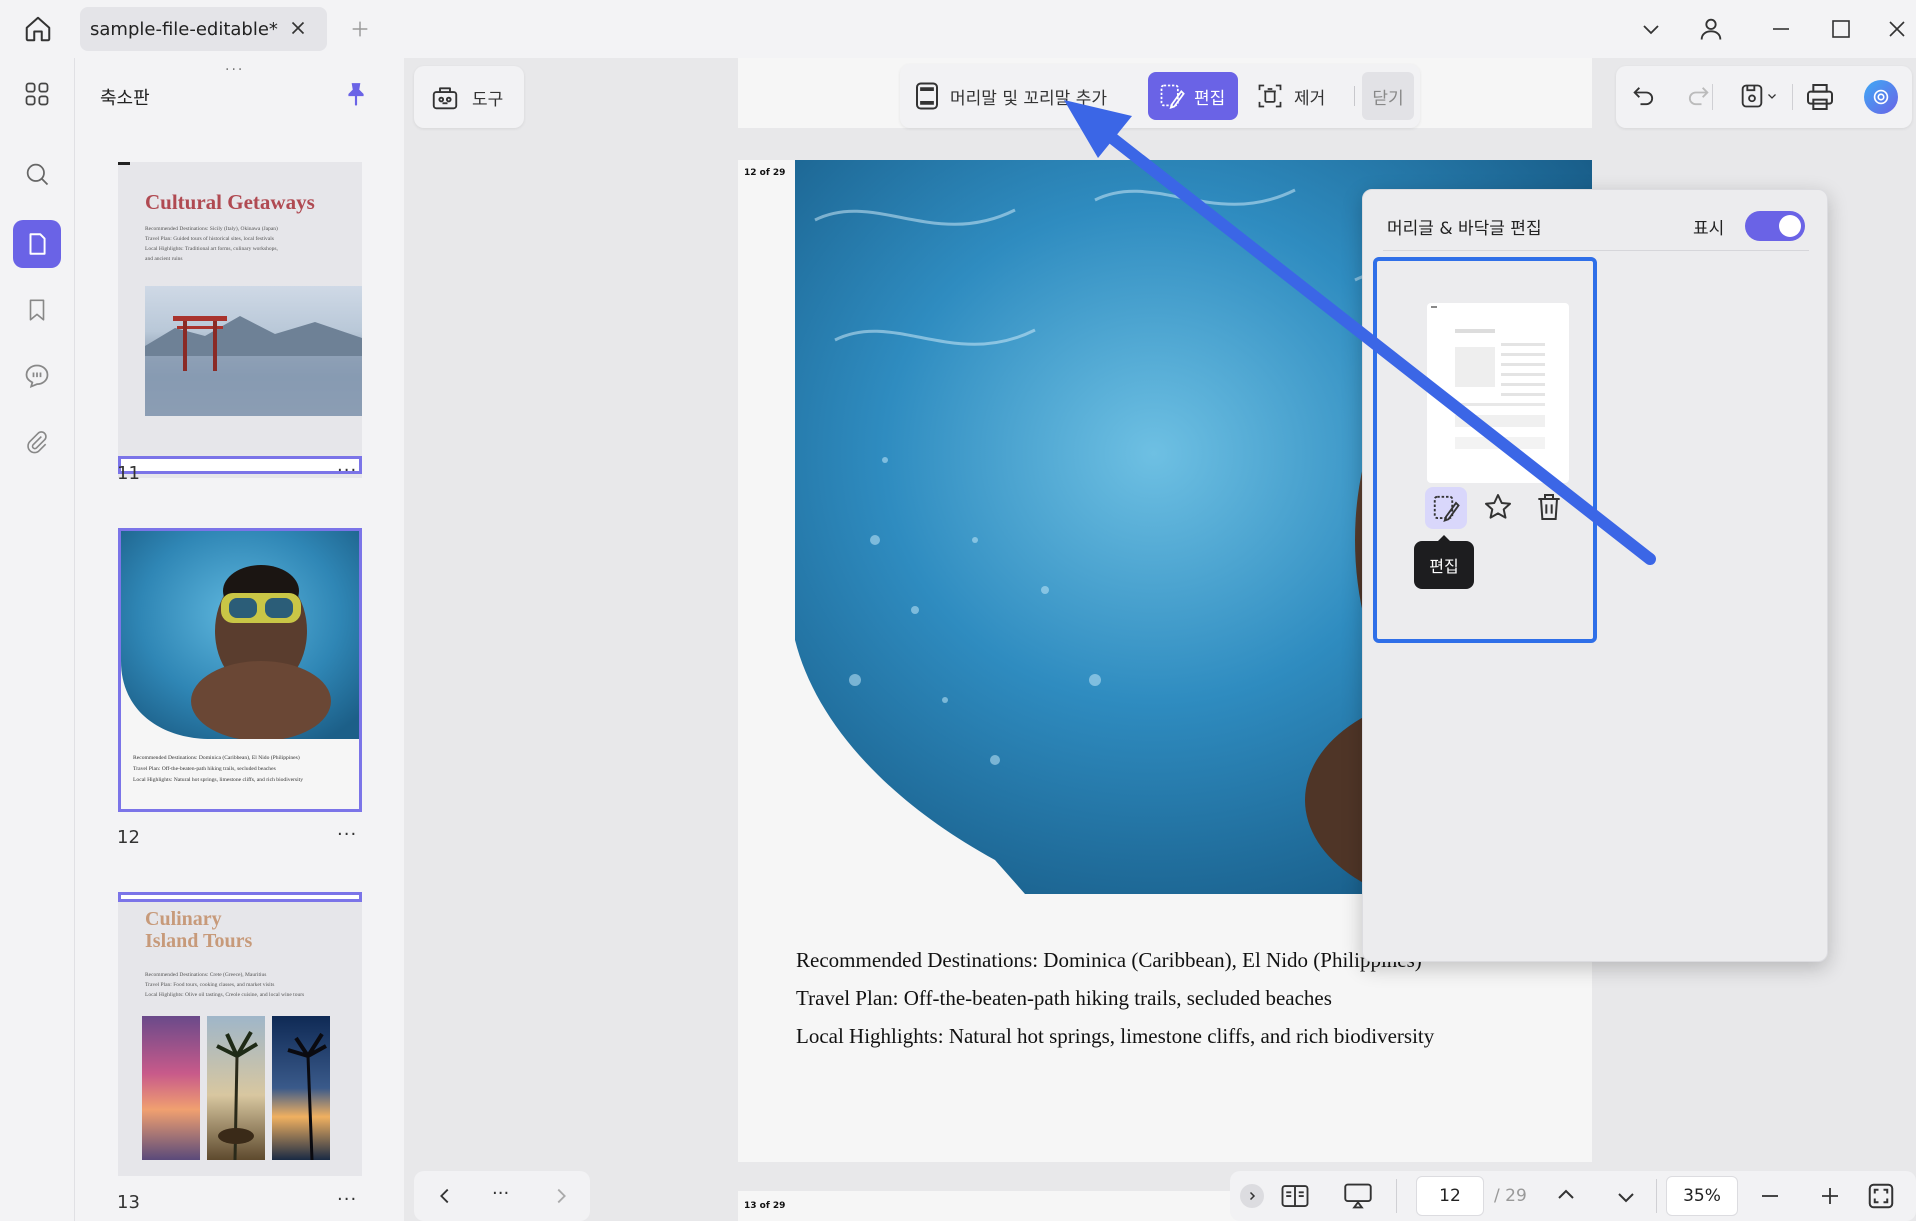 This screenshot has height=1221, width=1916. Describe the element at coordinates (561, 1196) in the screenshot. I see `next-icon` at that location.